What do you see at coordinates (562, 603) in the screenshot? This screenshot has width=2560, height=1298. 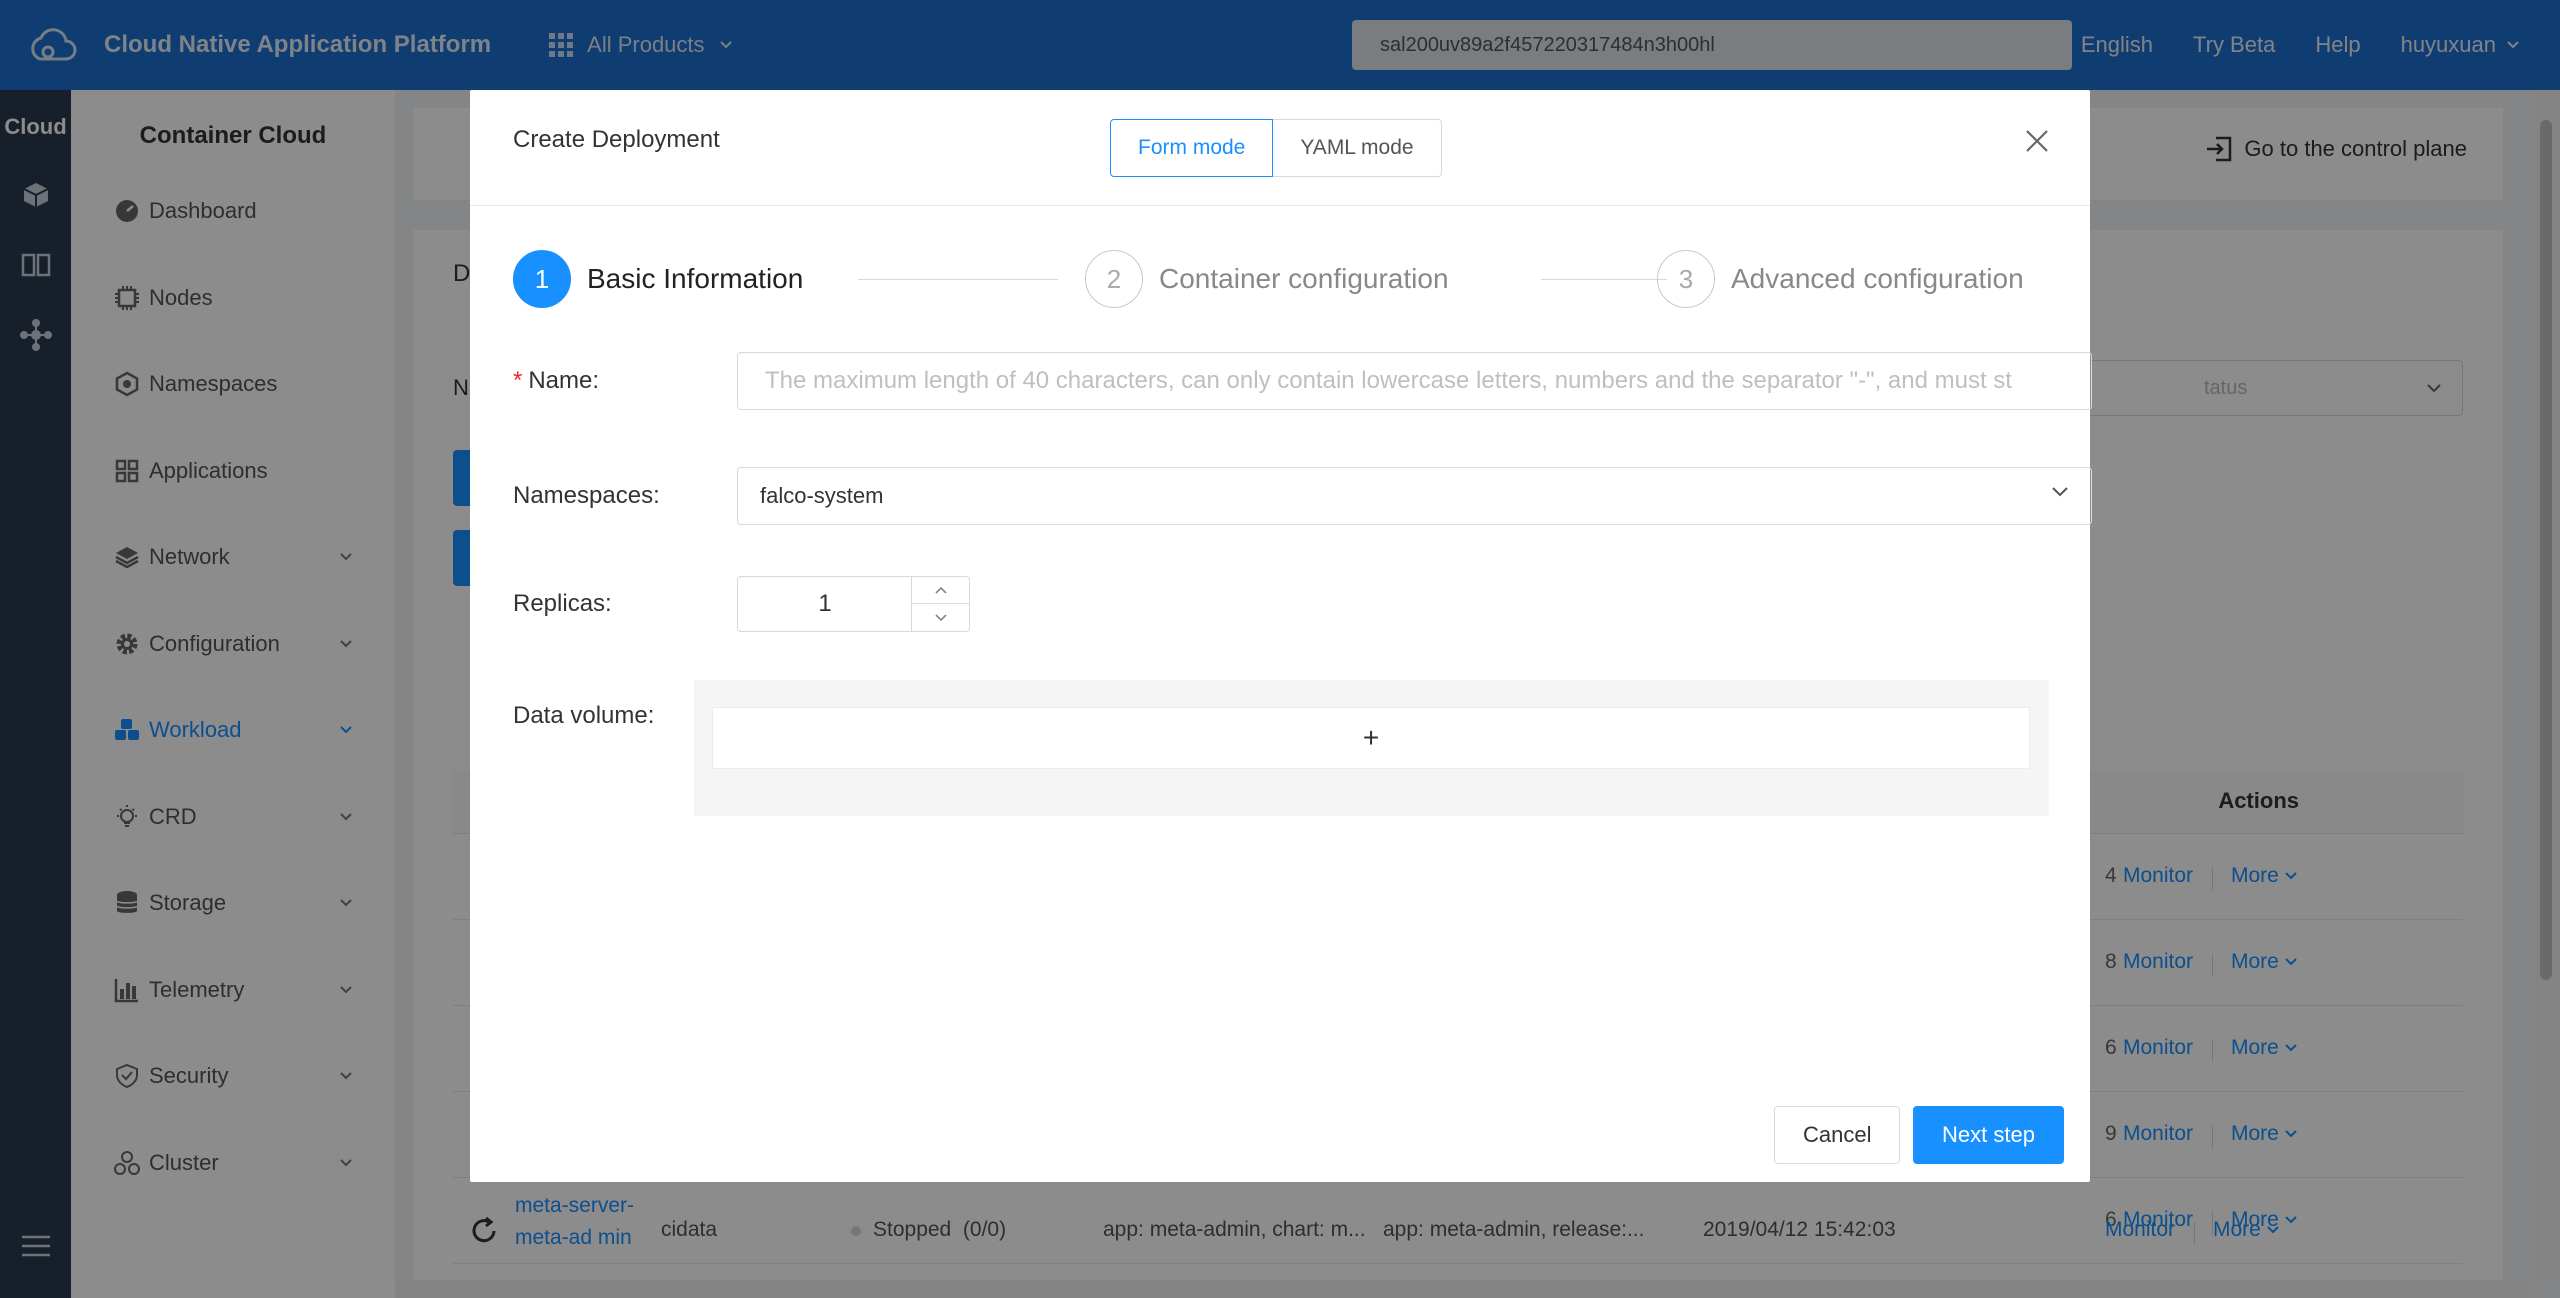 I see `replicas-label: Replicas:` at bounding box center [562, 603].